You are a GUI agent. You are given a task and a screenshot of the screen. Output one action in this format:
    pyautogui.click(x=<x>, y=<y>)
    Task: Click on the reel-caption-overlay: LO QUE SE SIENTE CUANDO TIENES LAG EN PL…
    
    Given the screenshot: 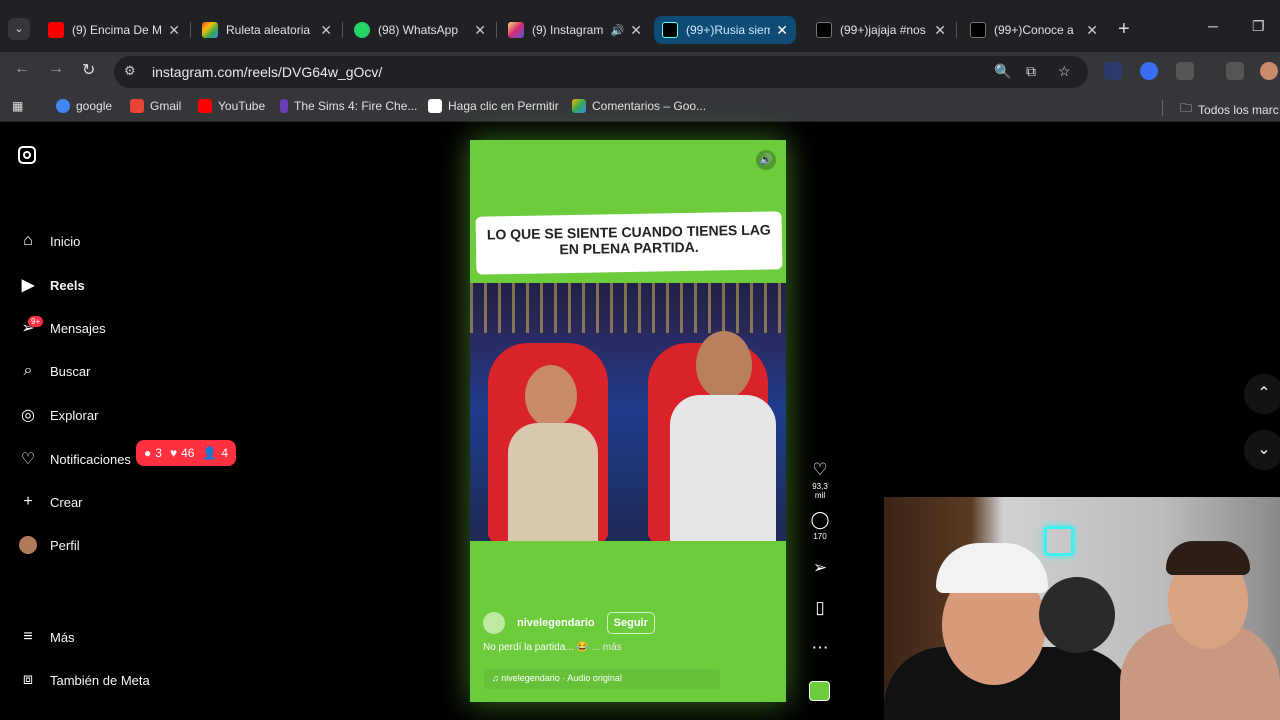 What is the action you would take?
    pyautogui.click(x=629, y=243)
    